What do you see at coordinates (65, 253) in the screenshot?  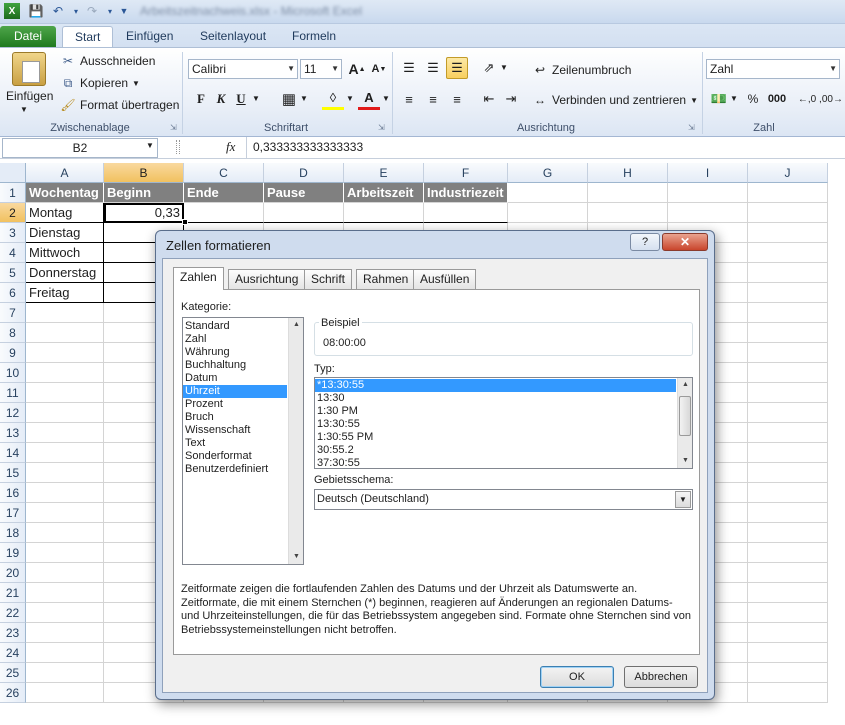 I see `cell-a4: Mittwoch` at bounding box center [65, 253].